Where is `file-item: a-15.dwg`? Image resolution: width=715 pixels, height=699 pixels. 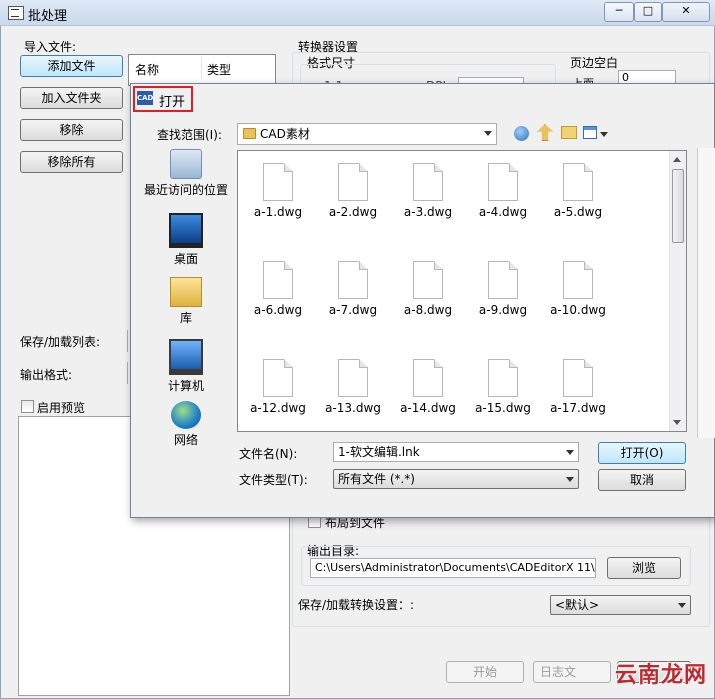 file-item: a-15.dwg is located at coordinates (503, 387).